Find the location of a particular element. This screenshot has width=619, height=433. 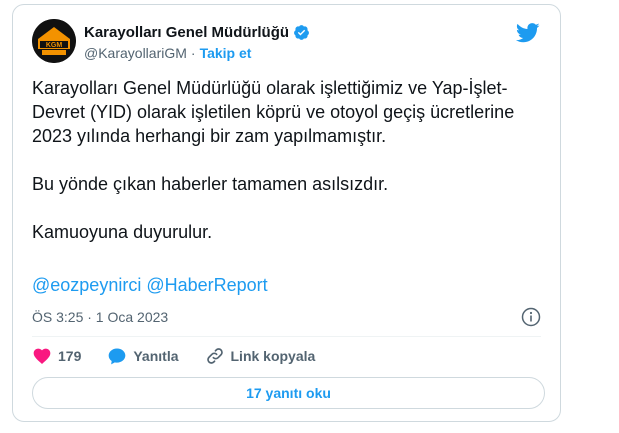

reply-label: Yanıtla is located at coordinates (156, 356).